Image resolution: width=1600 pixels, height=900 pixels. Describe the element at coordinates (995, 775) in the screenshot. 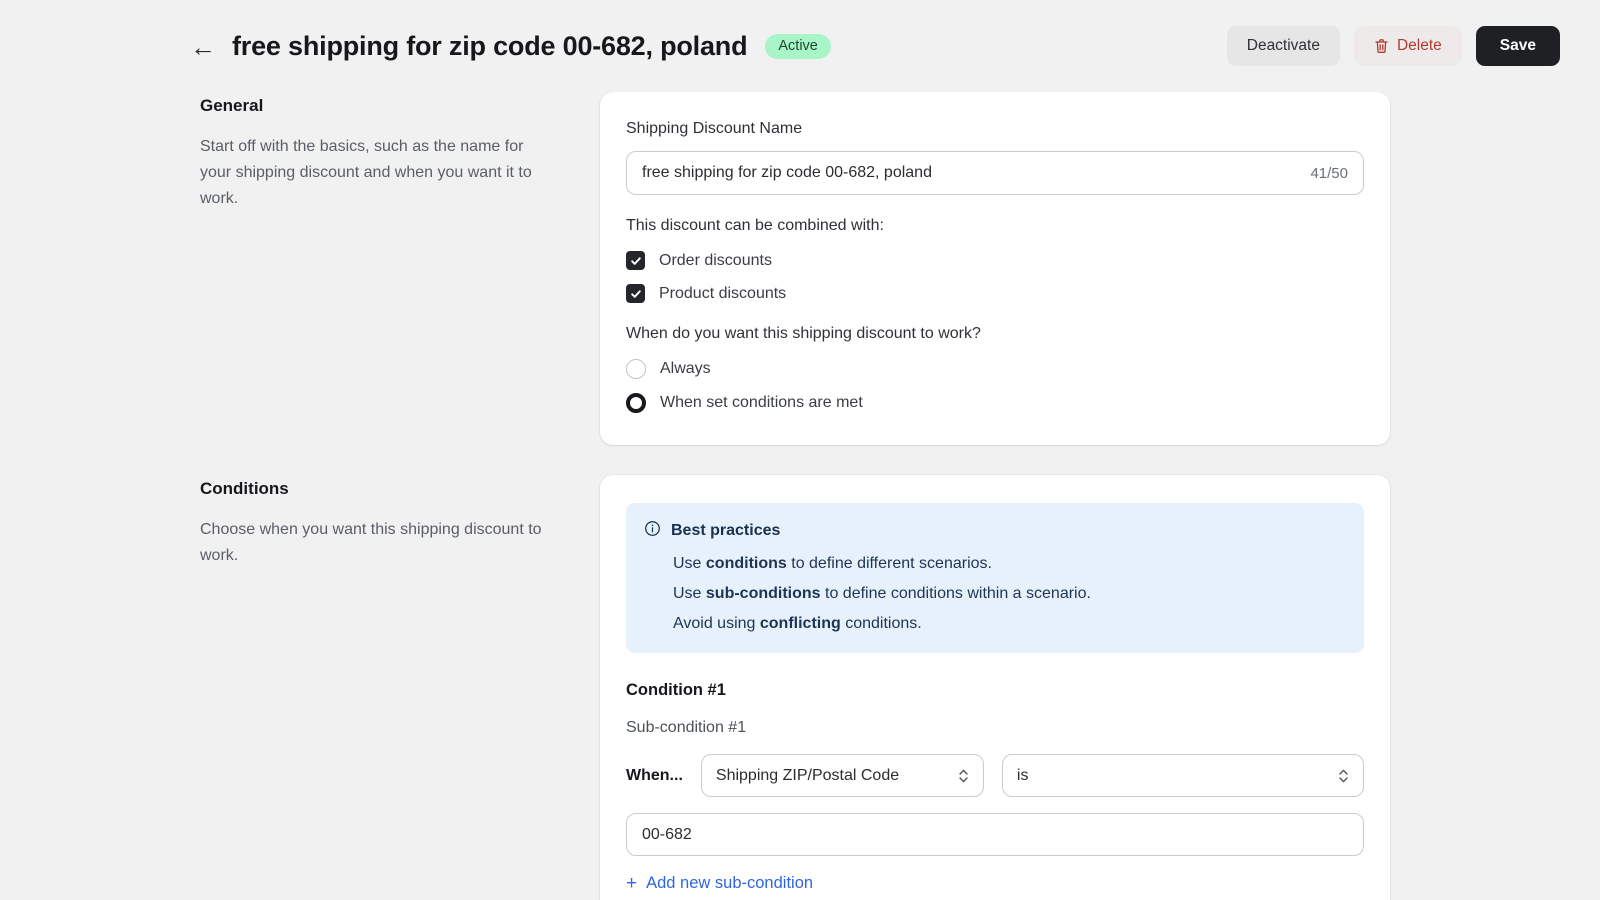

I see `subcondition-row: When... Shipping ZIP/Postal Code is` at that location.